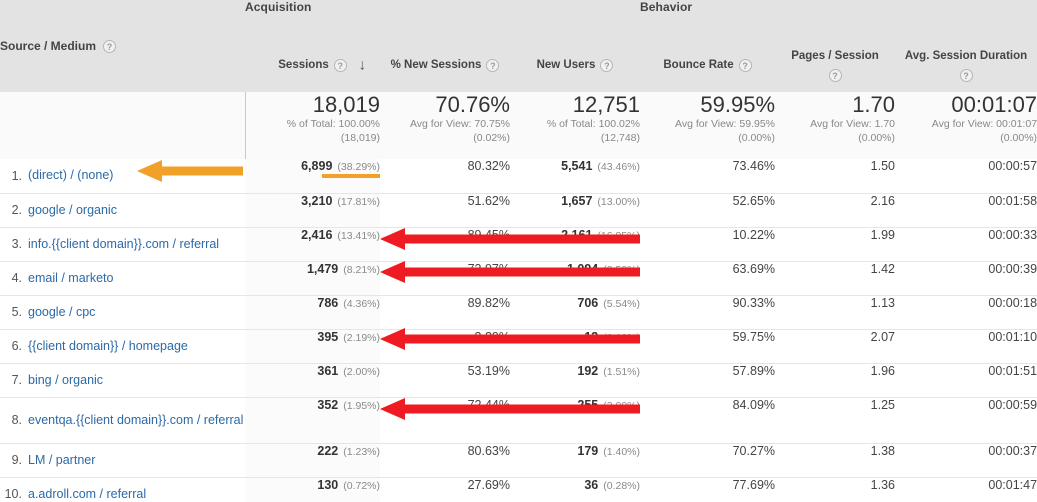 The height and width of the screenshot is (502, 1037). What do you see at coordinates (575, 244) in the screenshot?
I see `new-users-cell: 2,161 (16.95%)` at bounding box center [575, 244].